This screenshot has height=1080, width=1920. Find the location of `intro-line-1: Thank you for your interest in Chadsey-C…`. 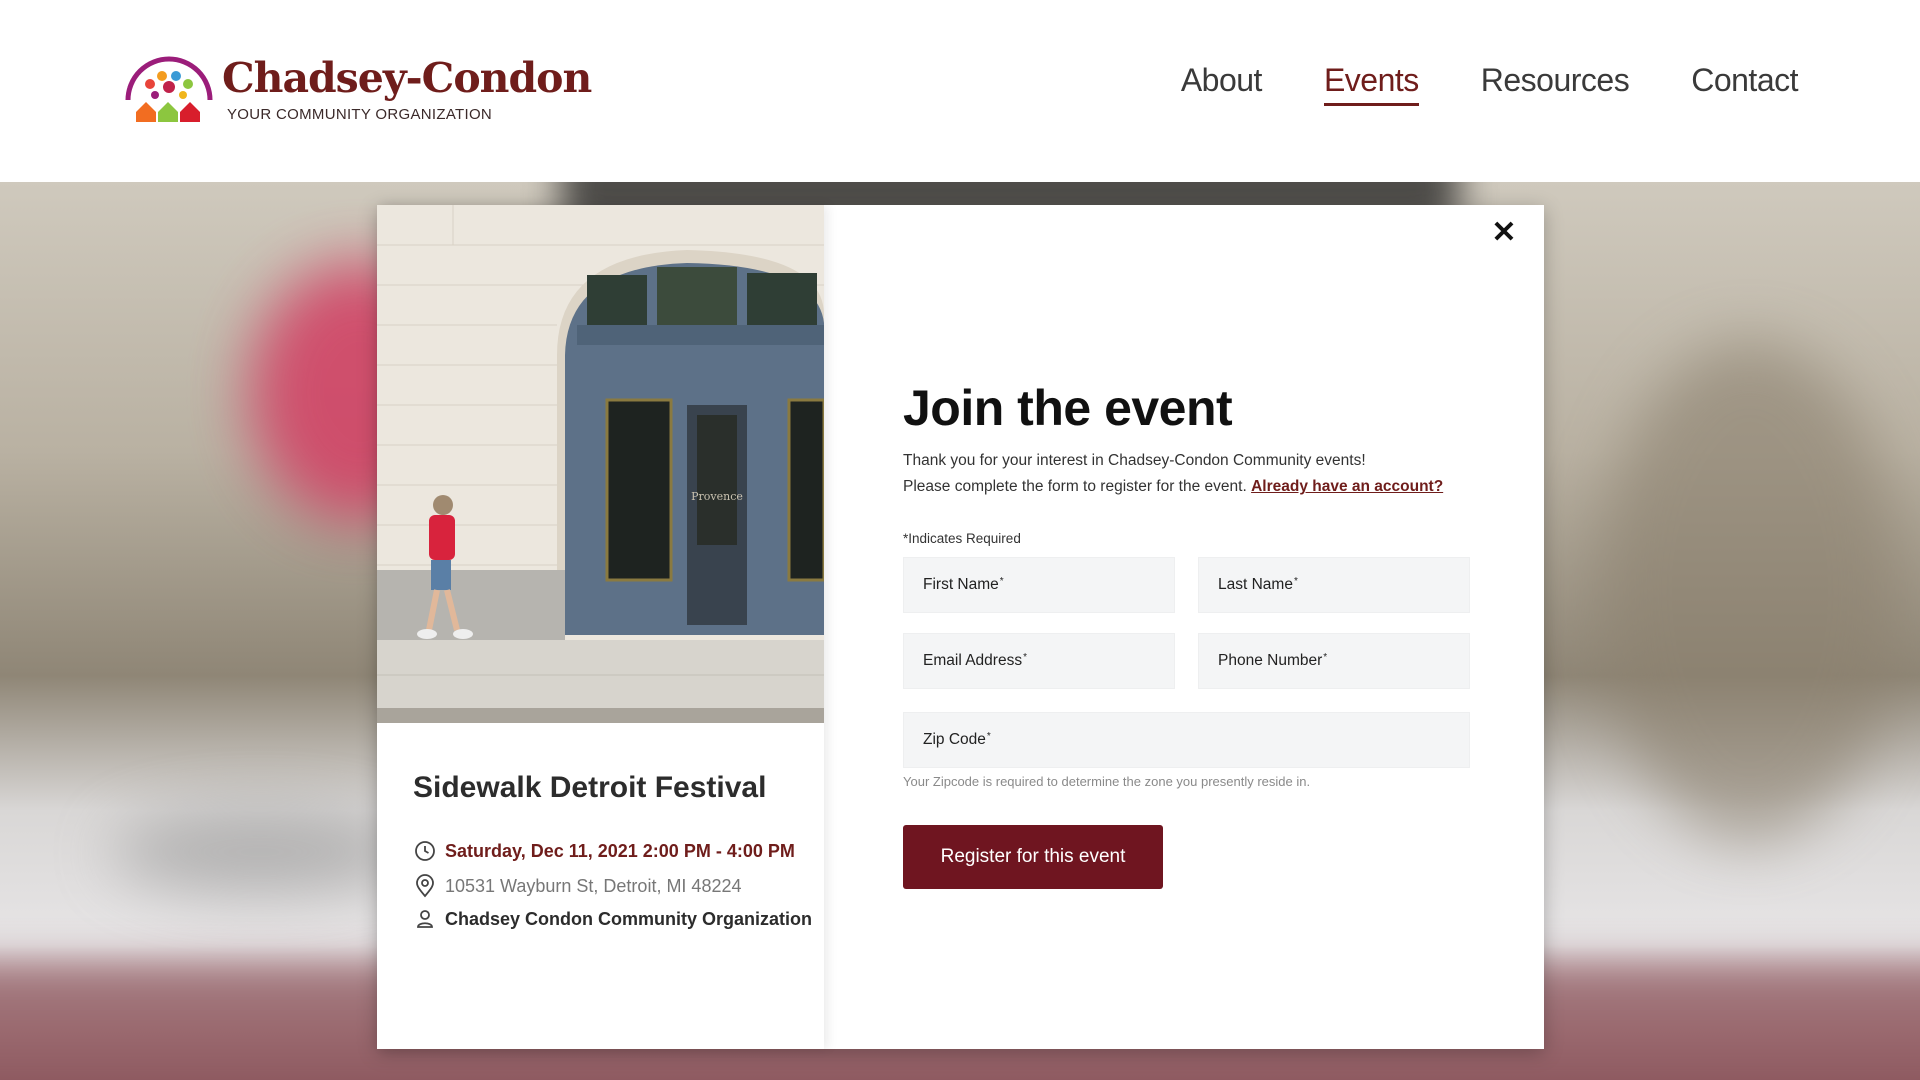

intro-line-1: Thank you for your interest in Chadsey-C… is located at coordinates (1134, 460).